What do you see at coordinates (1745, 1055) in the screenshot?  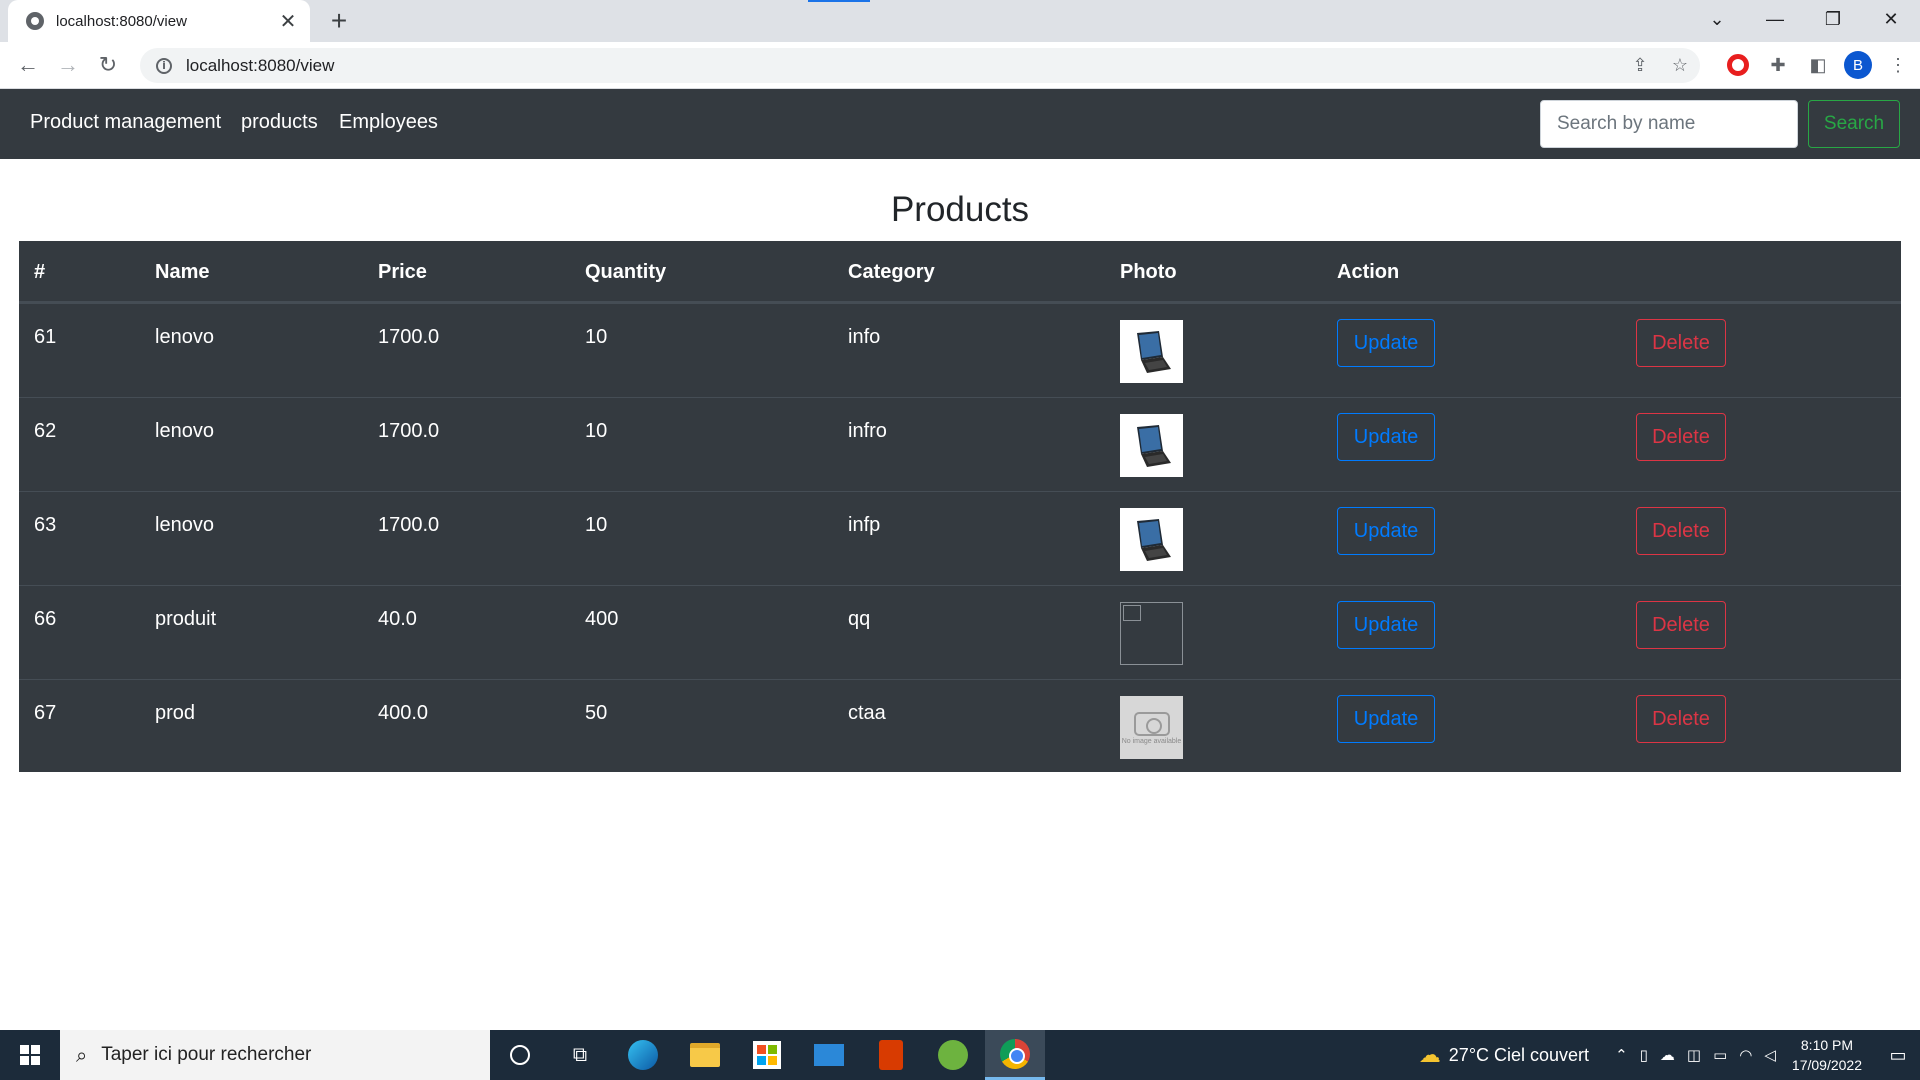 I see `wifi-icon: ◠` at bounding box center [1745, 1055].